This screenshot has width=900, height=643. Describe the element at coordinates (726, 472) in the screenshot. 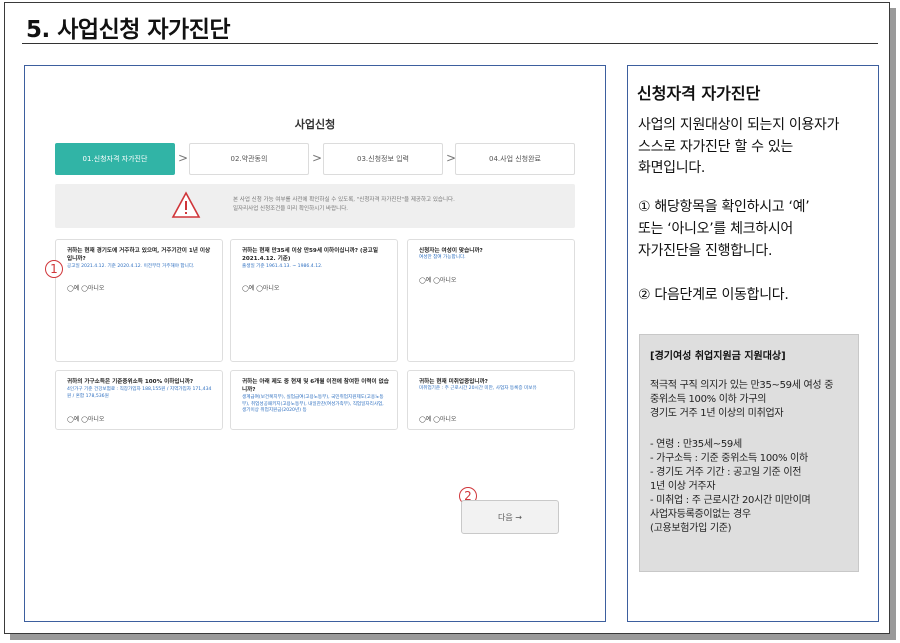

I see `eligibility-item: - 경기도 거주 기간 : 공고일 기준 이전` at that location.